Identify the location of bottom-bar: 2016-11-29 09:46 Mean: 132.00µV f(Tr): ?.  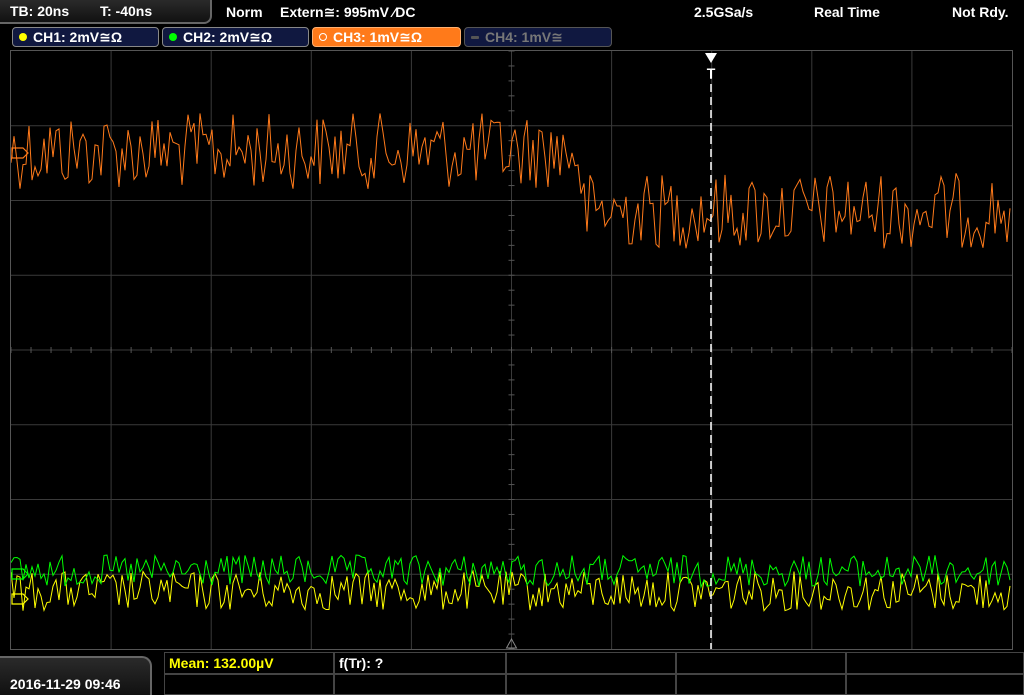
(512, 673).